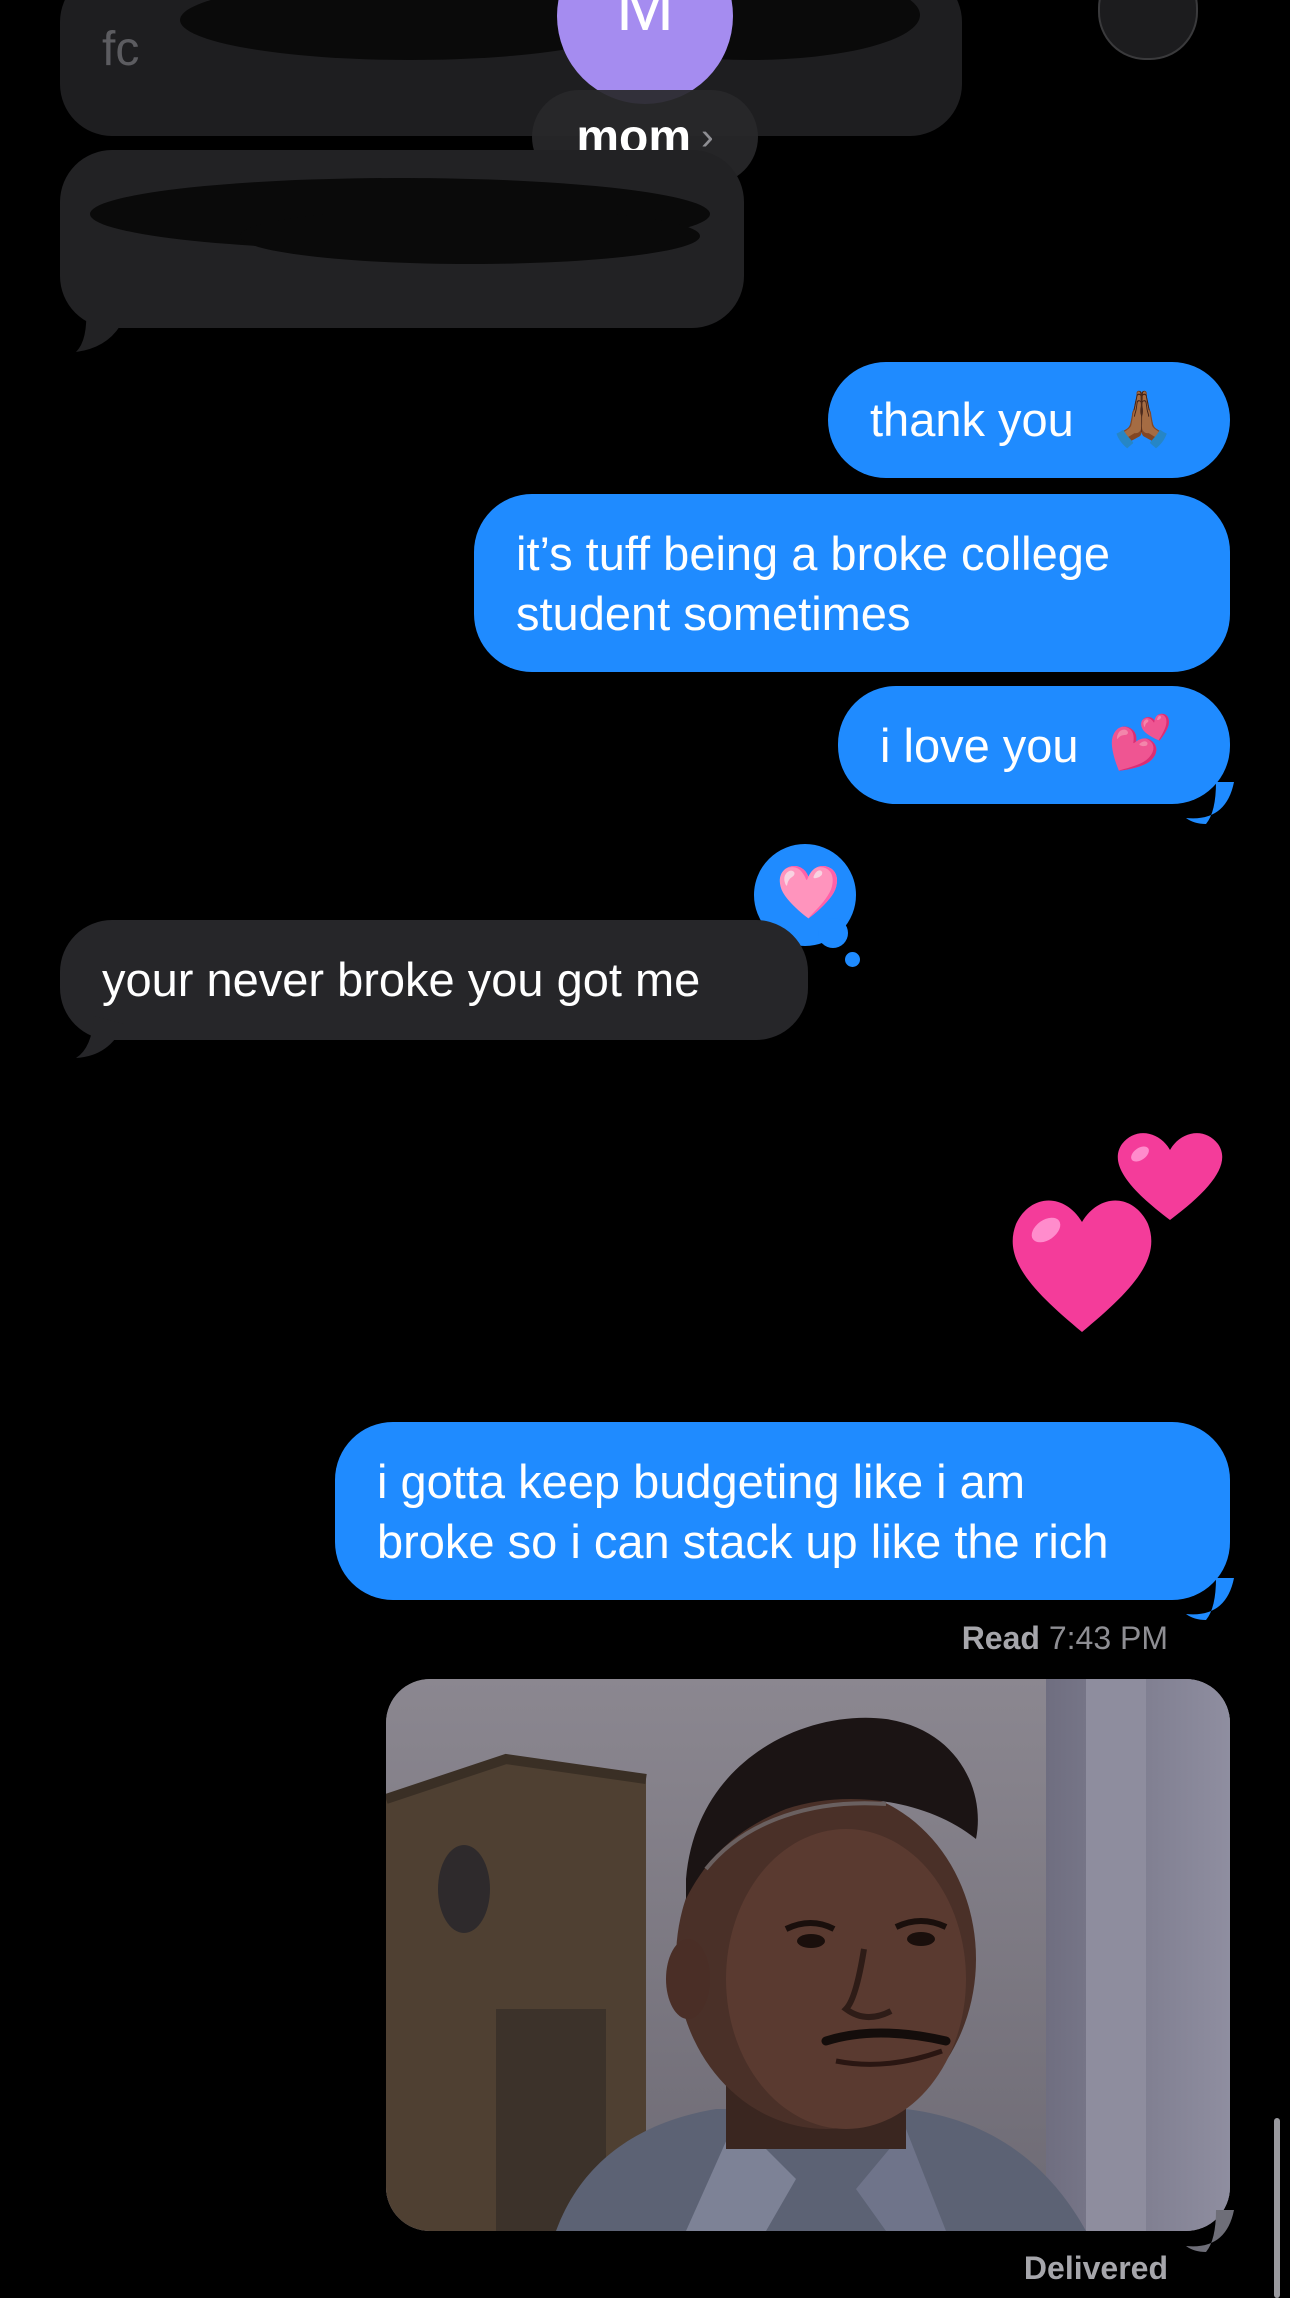 The height and width of the screenshot is (2298, 1290). What do you see at coordinates (1277, 2208) in the screenshot?
I see `scrollbar` at bounding box center [1277, 2208].